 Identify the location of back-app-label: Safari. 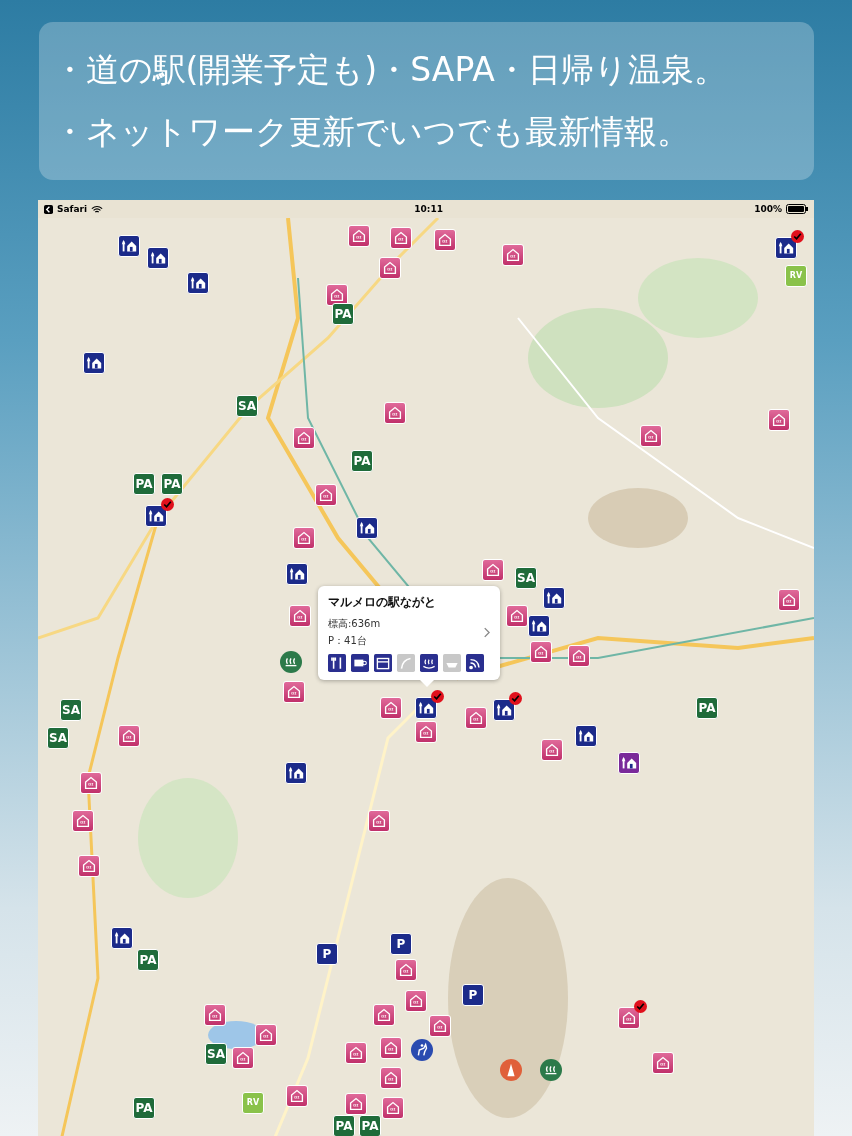
(72, 209).